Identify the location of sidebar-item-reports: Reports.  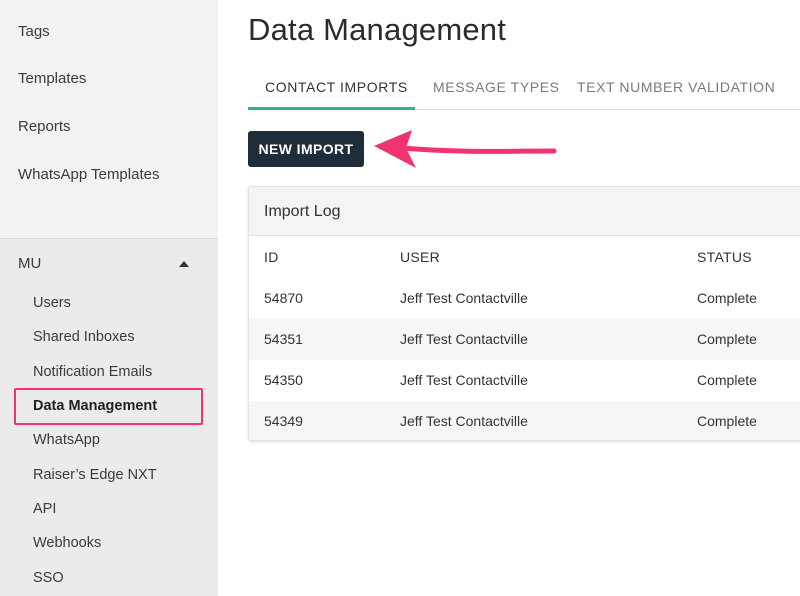
(44, 126).